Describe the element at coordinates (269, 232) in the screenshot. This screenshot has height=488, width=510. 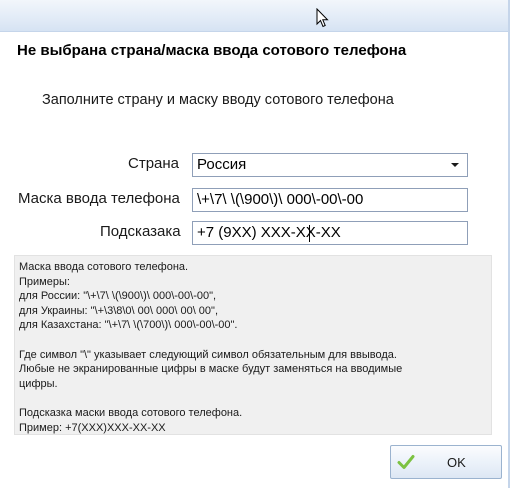
I see `phone-hint-value: +7 (9XX) XXX-XX-XX` at that location.